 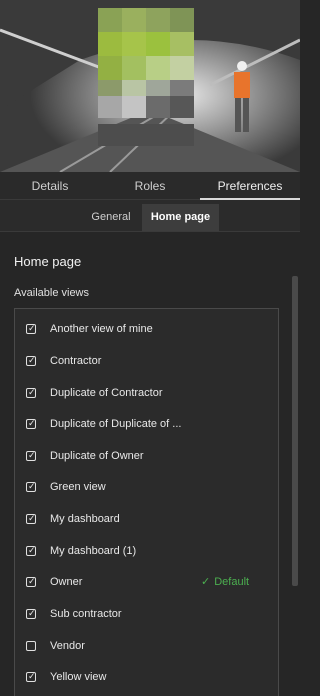 I want to click on view-label: Yellow view, so click(x=78, y=676).